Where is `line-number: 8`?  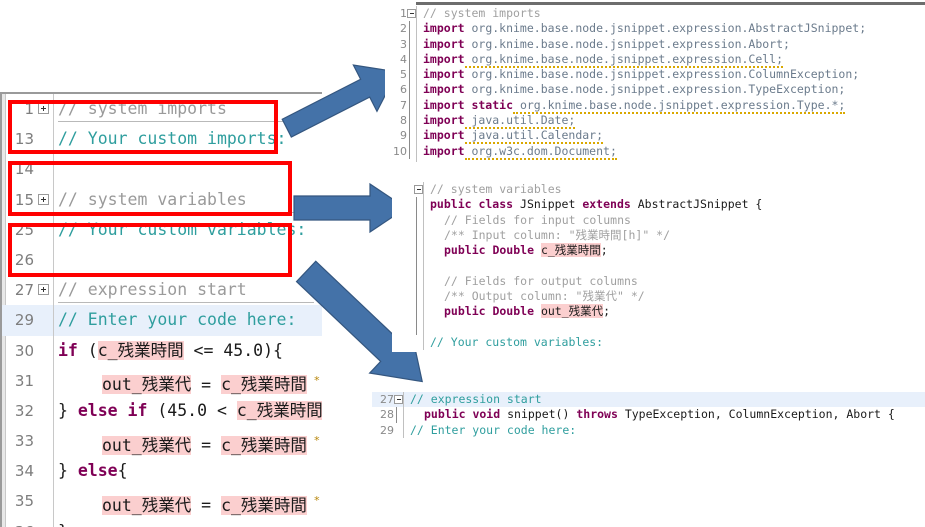 line-number: 8 is located at coordinates (403, 121).